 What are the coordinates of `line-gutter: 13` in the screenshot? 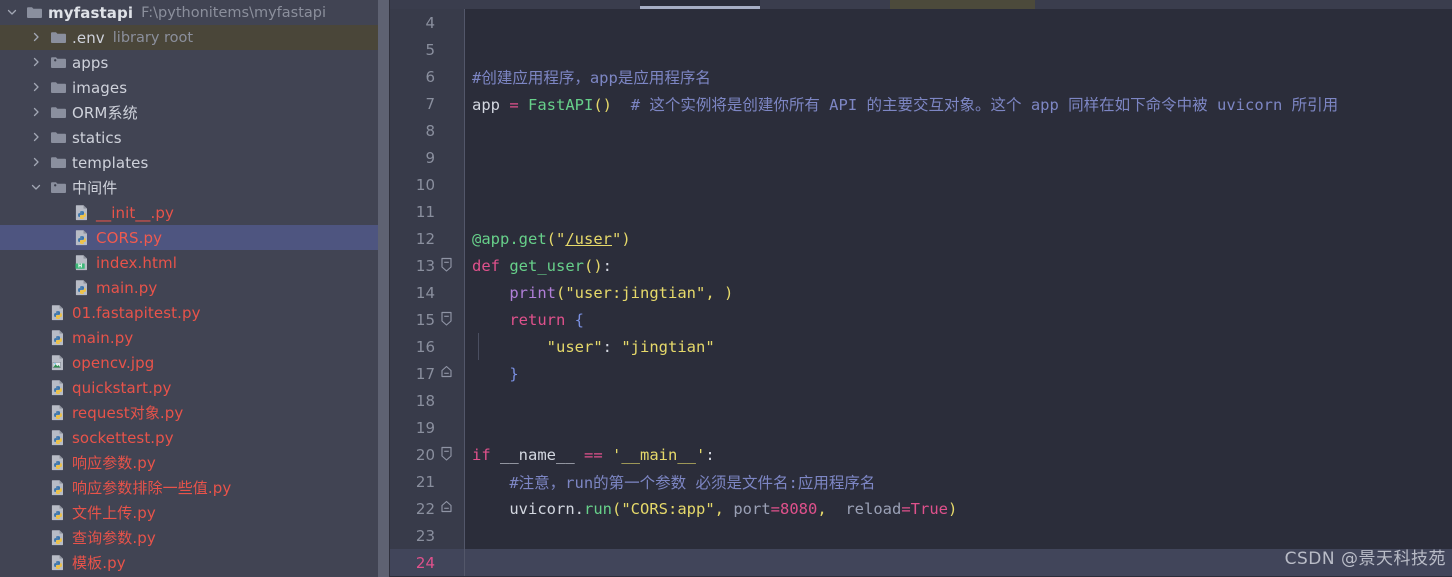 It's located at (427, 265).